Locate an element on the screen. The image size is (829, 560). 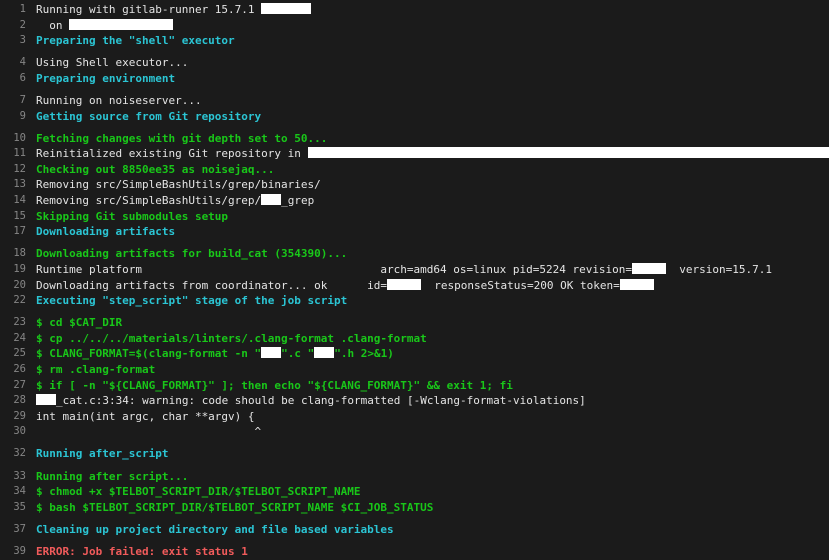
log-line-number: 12 is located at coordinates (13, 170).